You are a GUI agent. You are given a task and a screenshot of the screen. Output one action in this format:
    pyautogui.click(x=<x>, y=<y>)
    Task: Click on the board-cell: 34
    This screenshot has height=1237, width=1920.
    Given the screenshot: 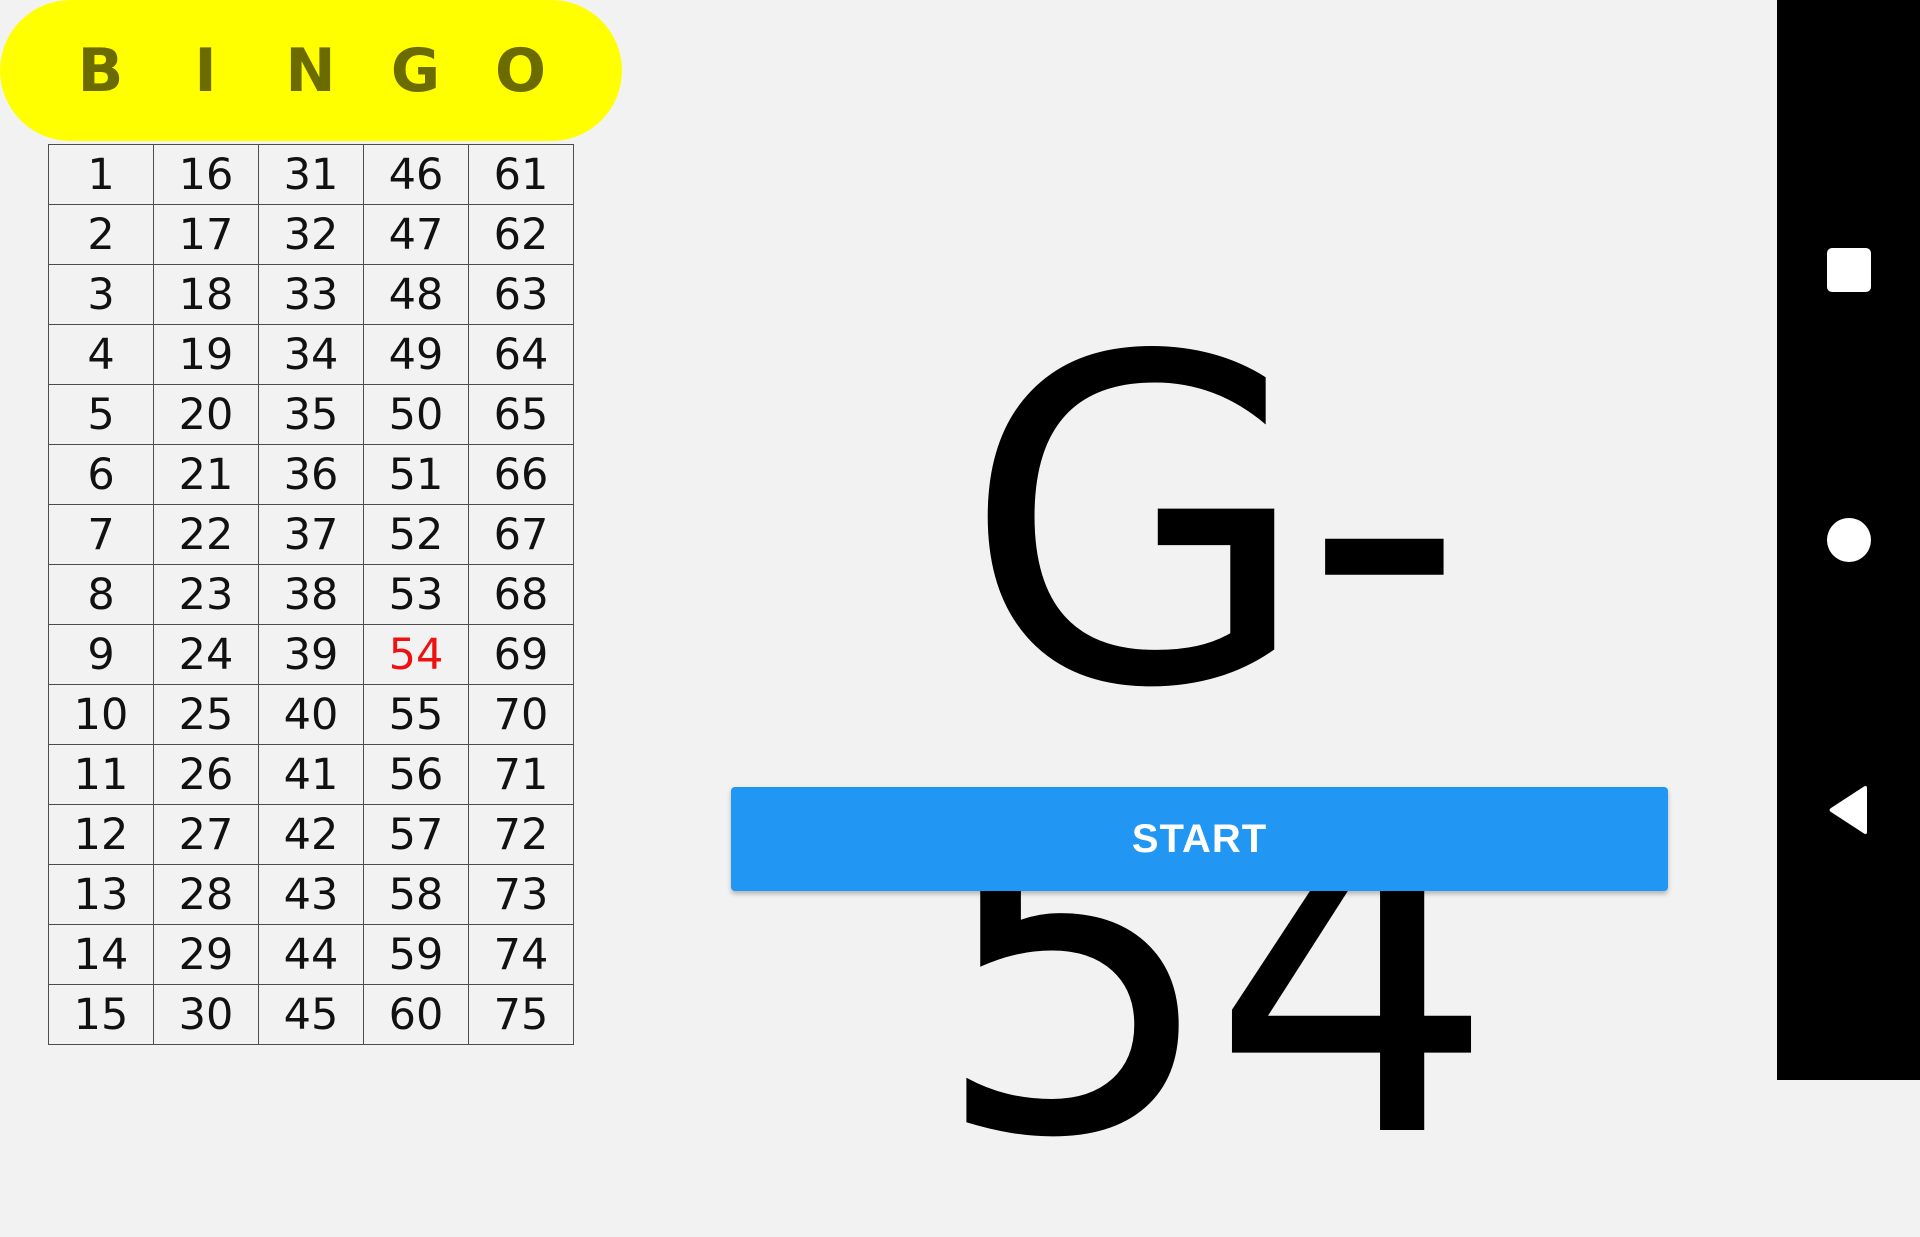 What is the action you would take?
    pyautogui.click(x=311, y=354)
    